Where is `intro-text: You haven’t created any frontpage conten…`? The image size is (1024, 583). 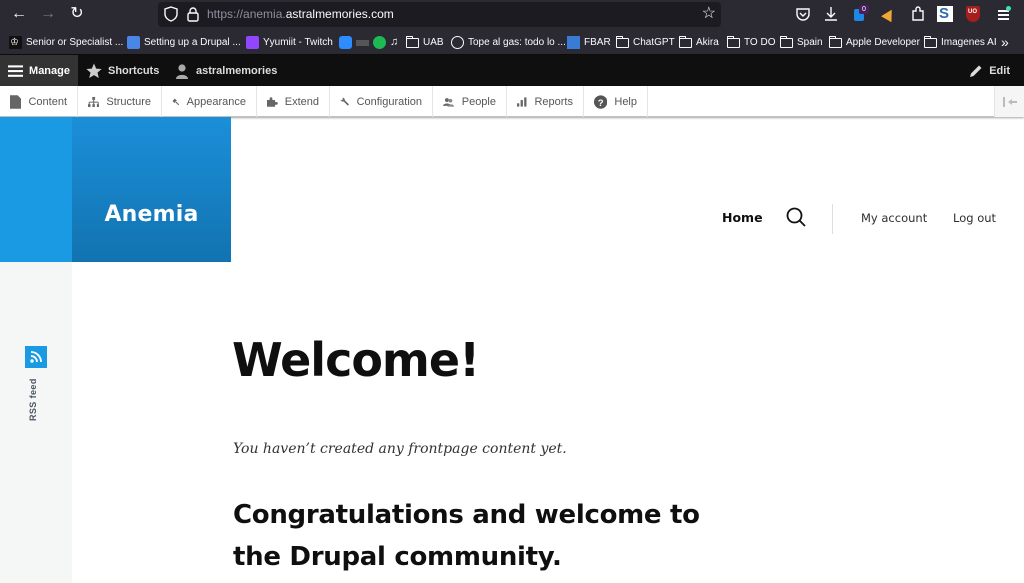 intro-text: You haven’t created any frontpage conten… is located at coordinates (400, 449).